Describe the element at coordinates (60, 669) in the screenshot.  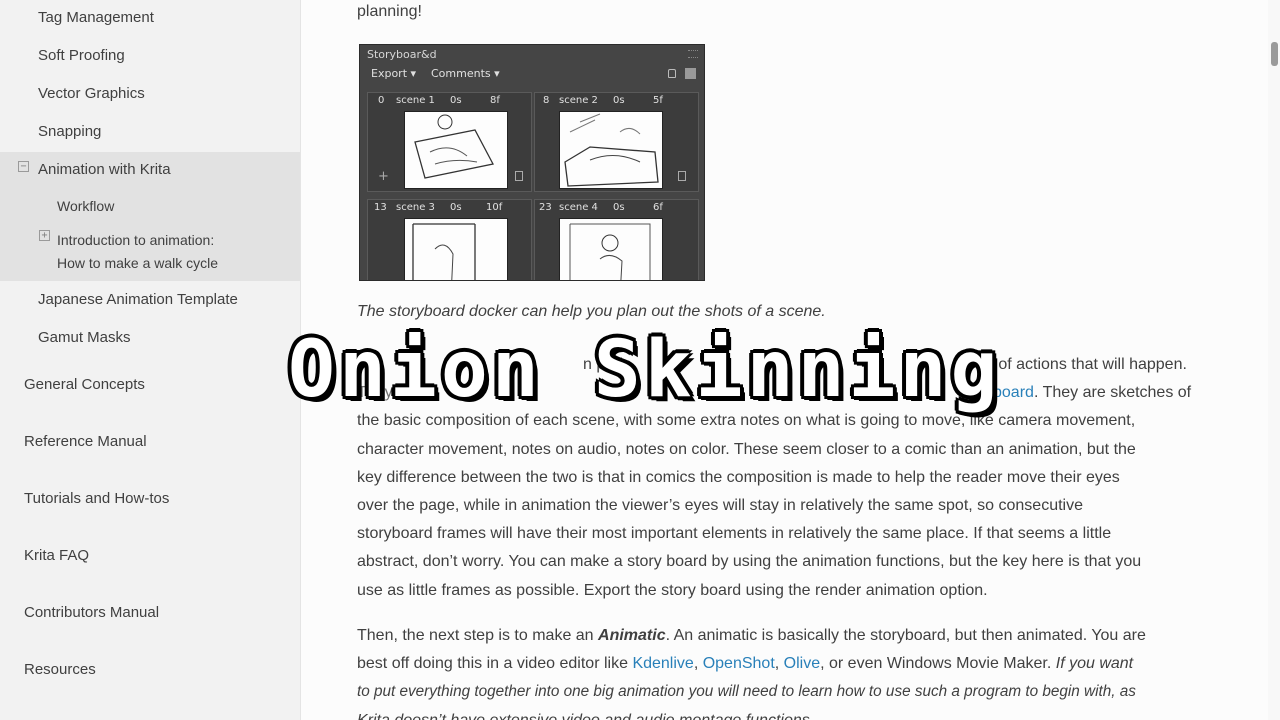
I see `nav-item-resources: Resources` at that location.